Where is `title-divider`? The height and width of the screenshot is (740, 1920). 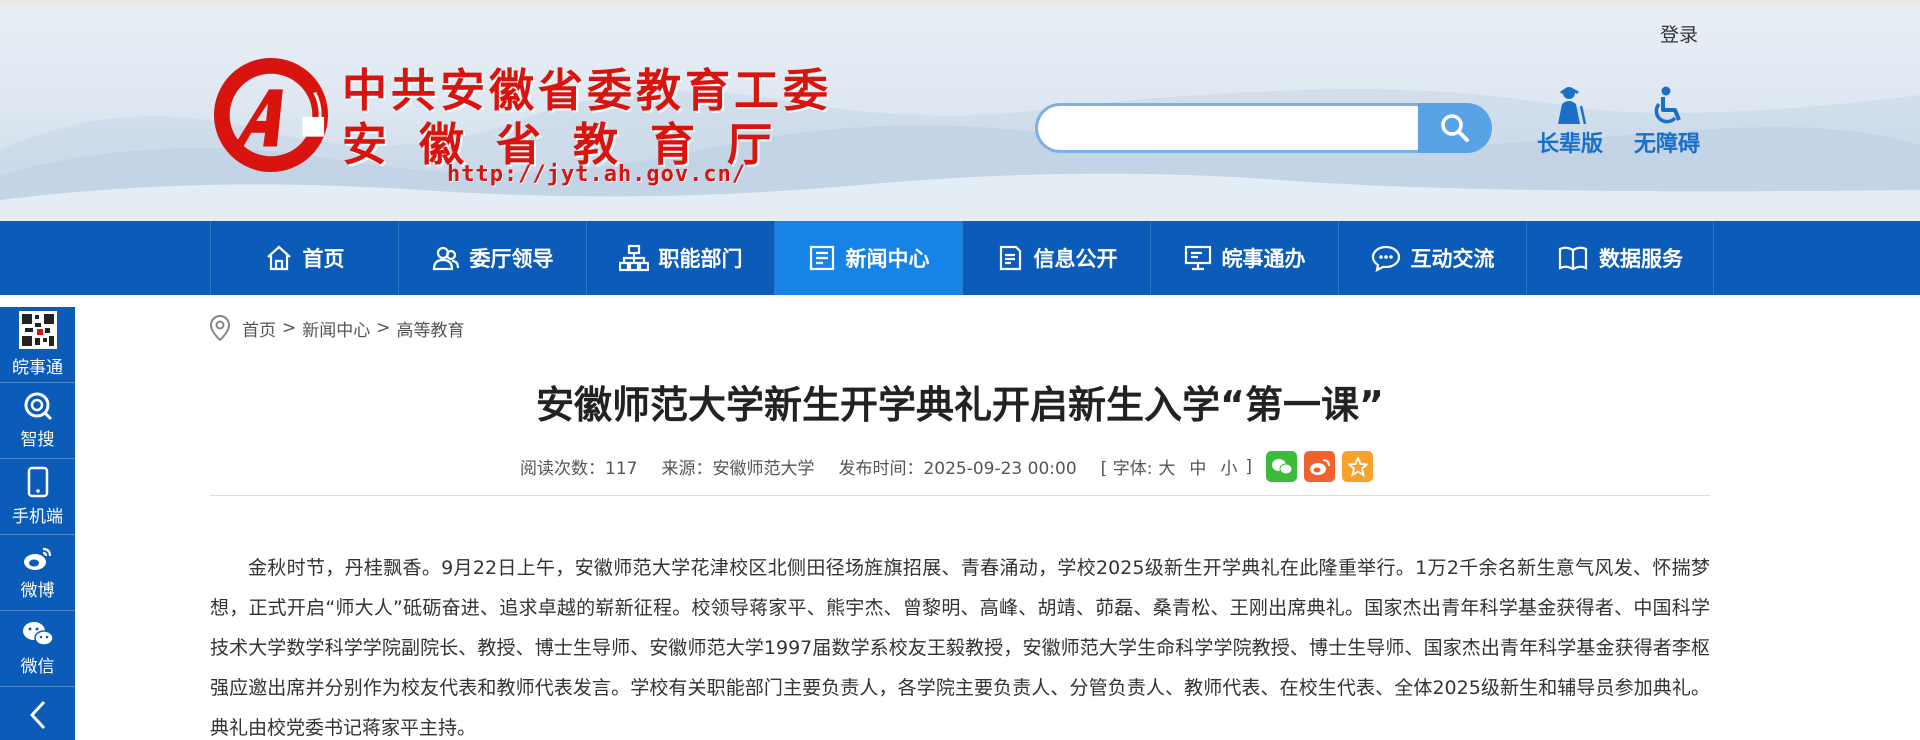 title-divider is located at coordinates (960, 495).